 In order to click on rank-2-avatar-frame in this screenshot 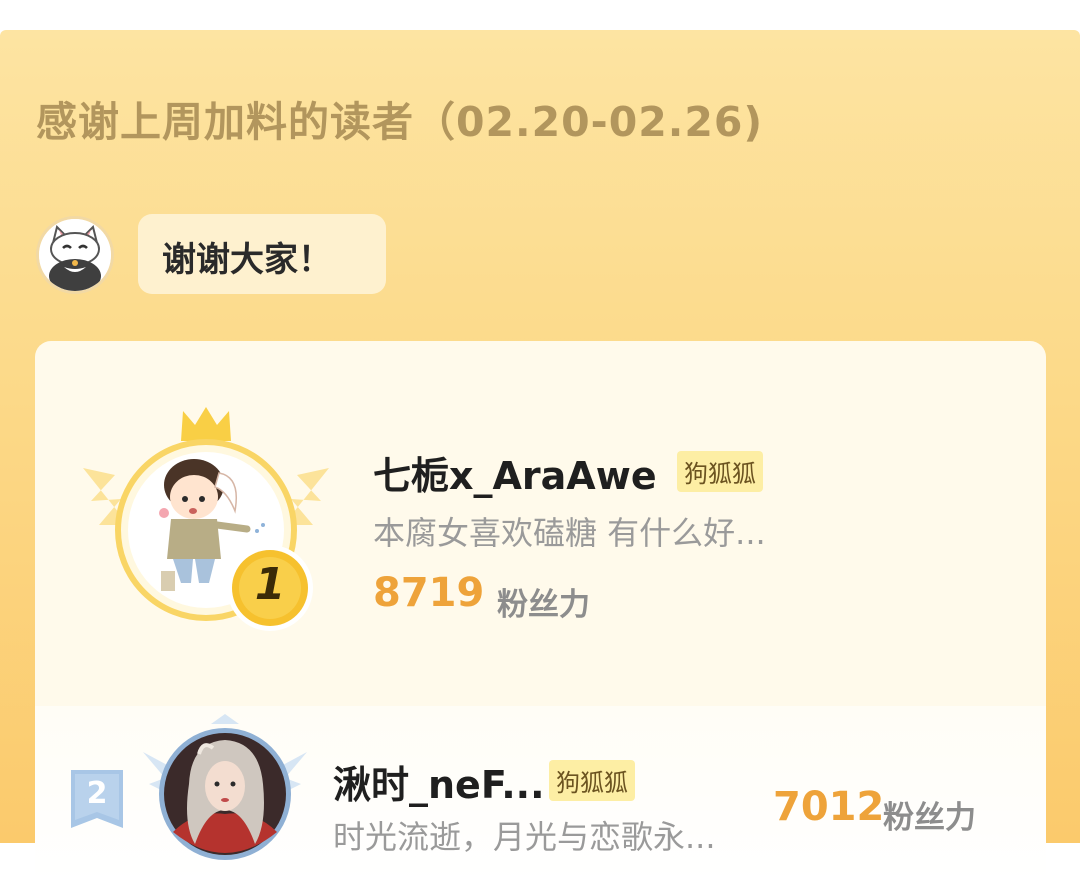, I will do `click(225, 790)`.